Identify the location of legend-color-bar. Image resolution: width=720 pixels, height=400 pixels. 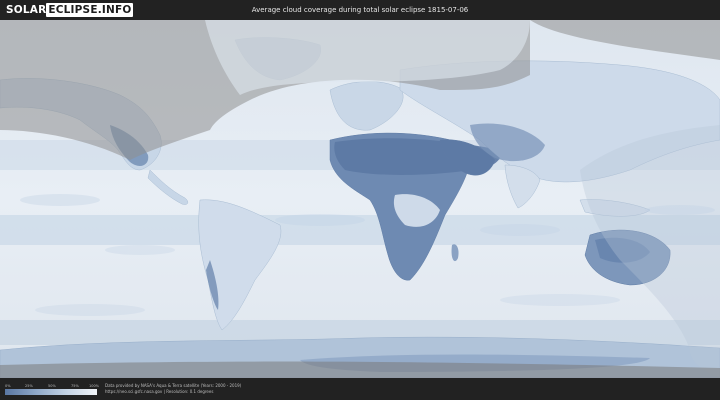
(51, 392).